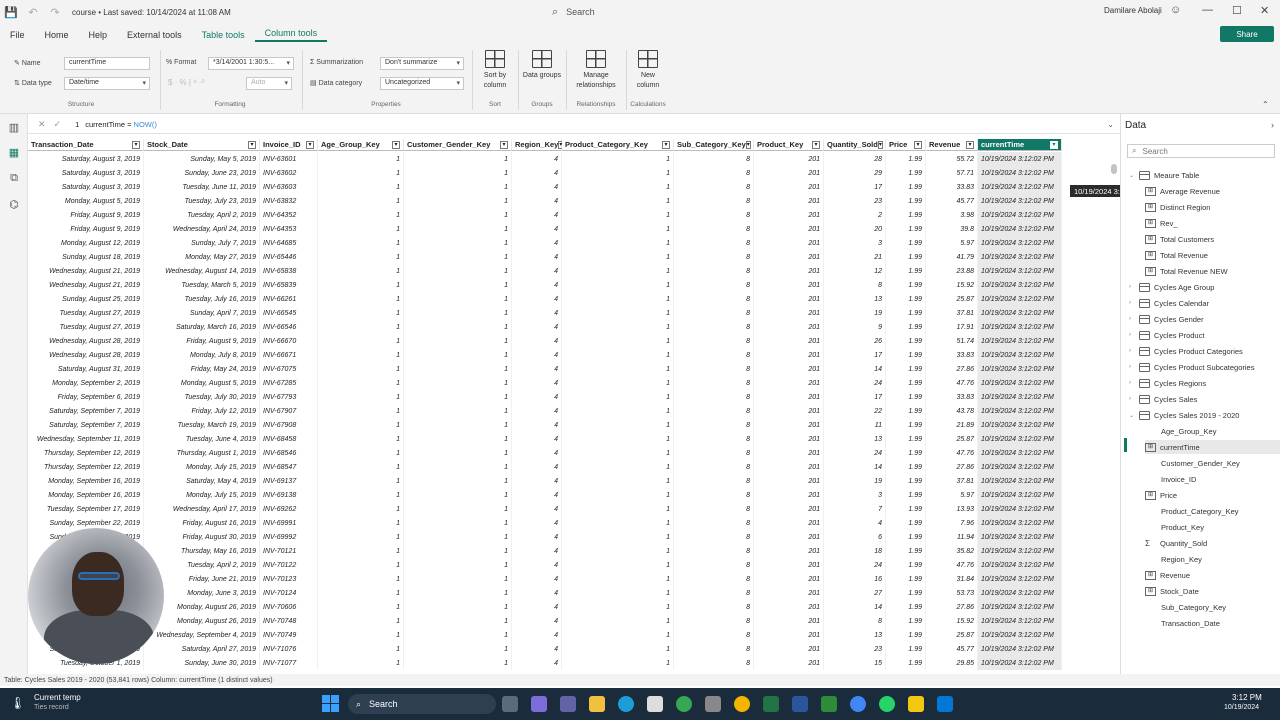 The image size is (1280, 720). I want to click on table-cell: Friday, September 6, 2019, so click(86, 397).